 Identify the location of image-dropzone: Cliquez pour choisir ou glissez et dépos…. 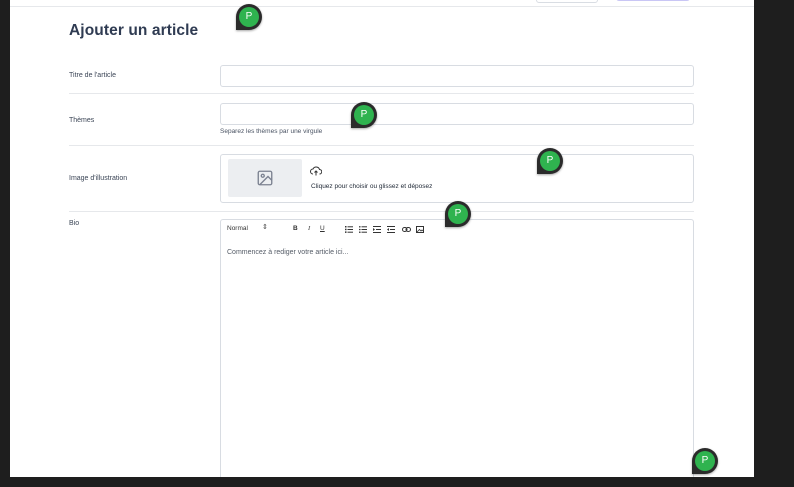
(457, 178).